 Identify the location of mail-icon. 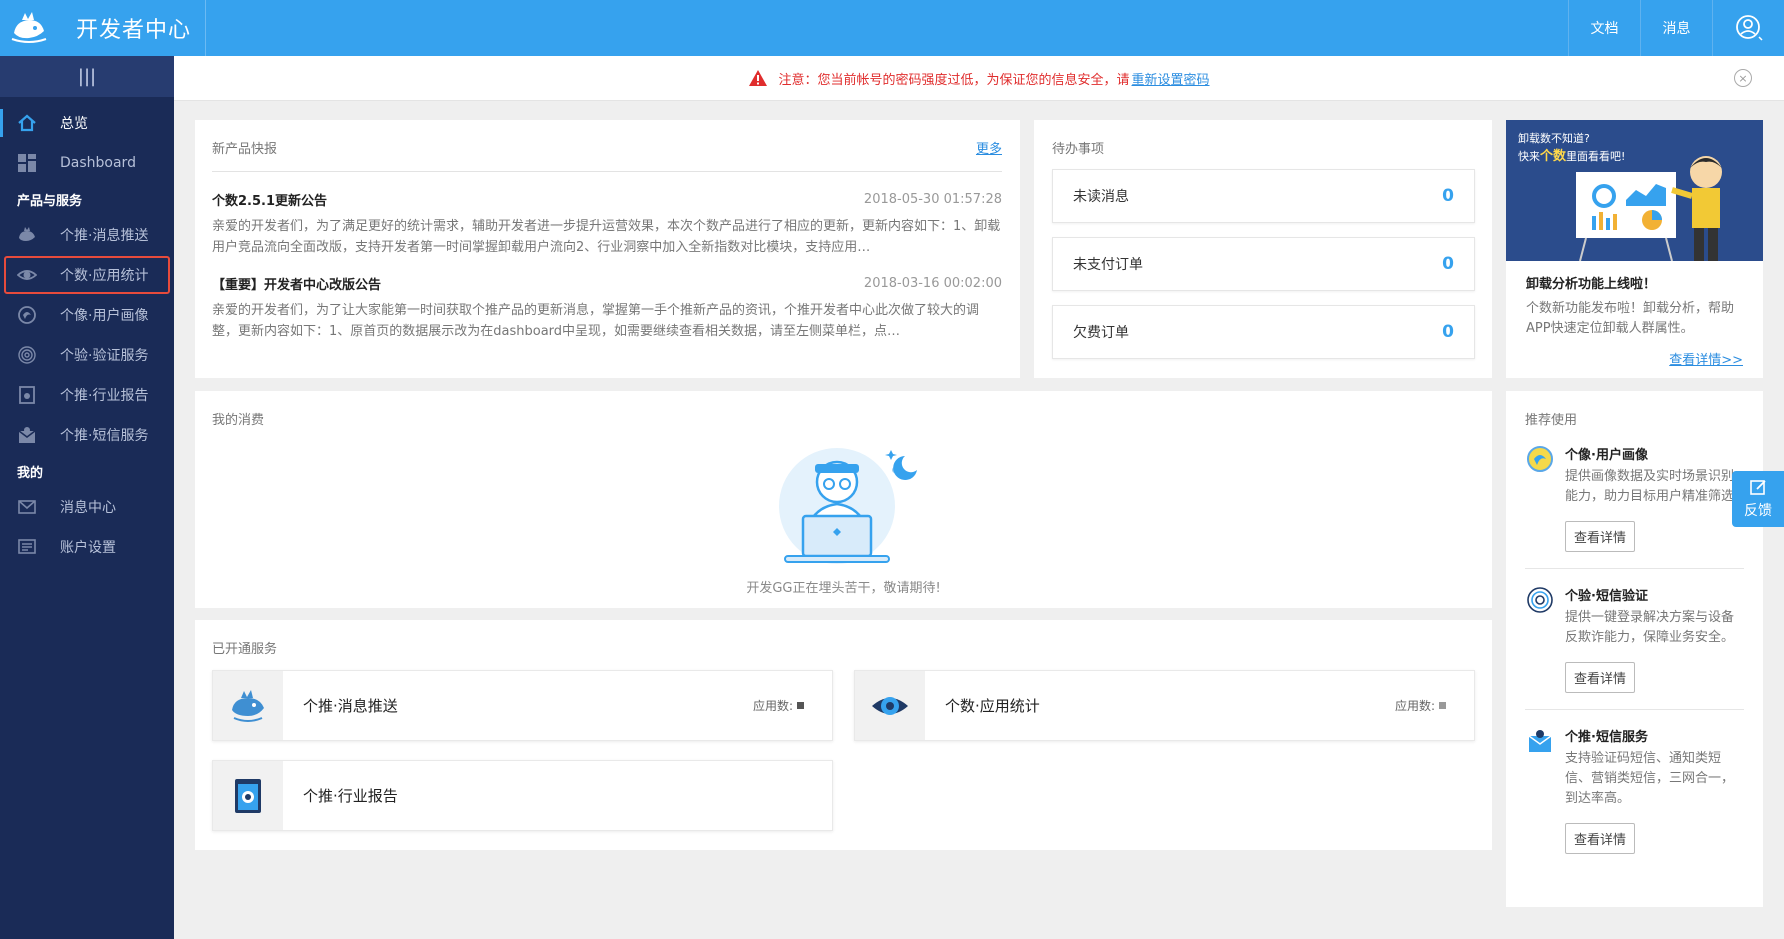
(27, 507).